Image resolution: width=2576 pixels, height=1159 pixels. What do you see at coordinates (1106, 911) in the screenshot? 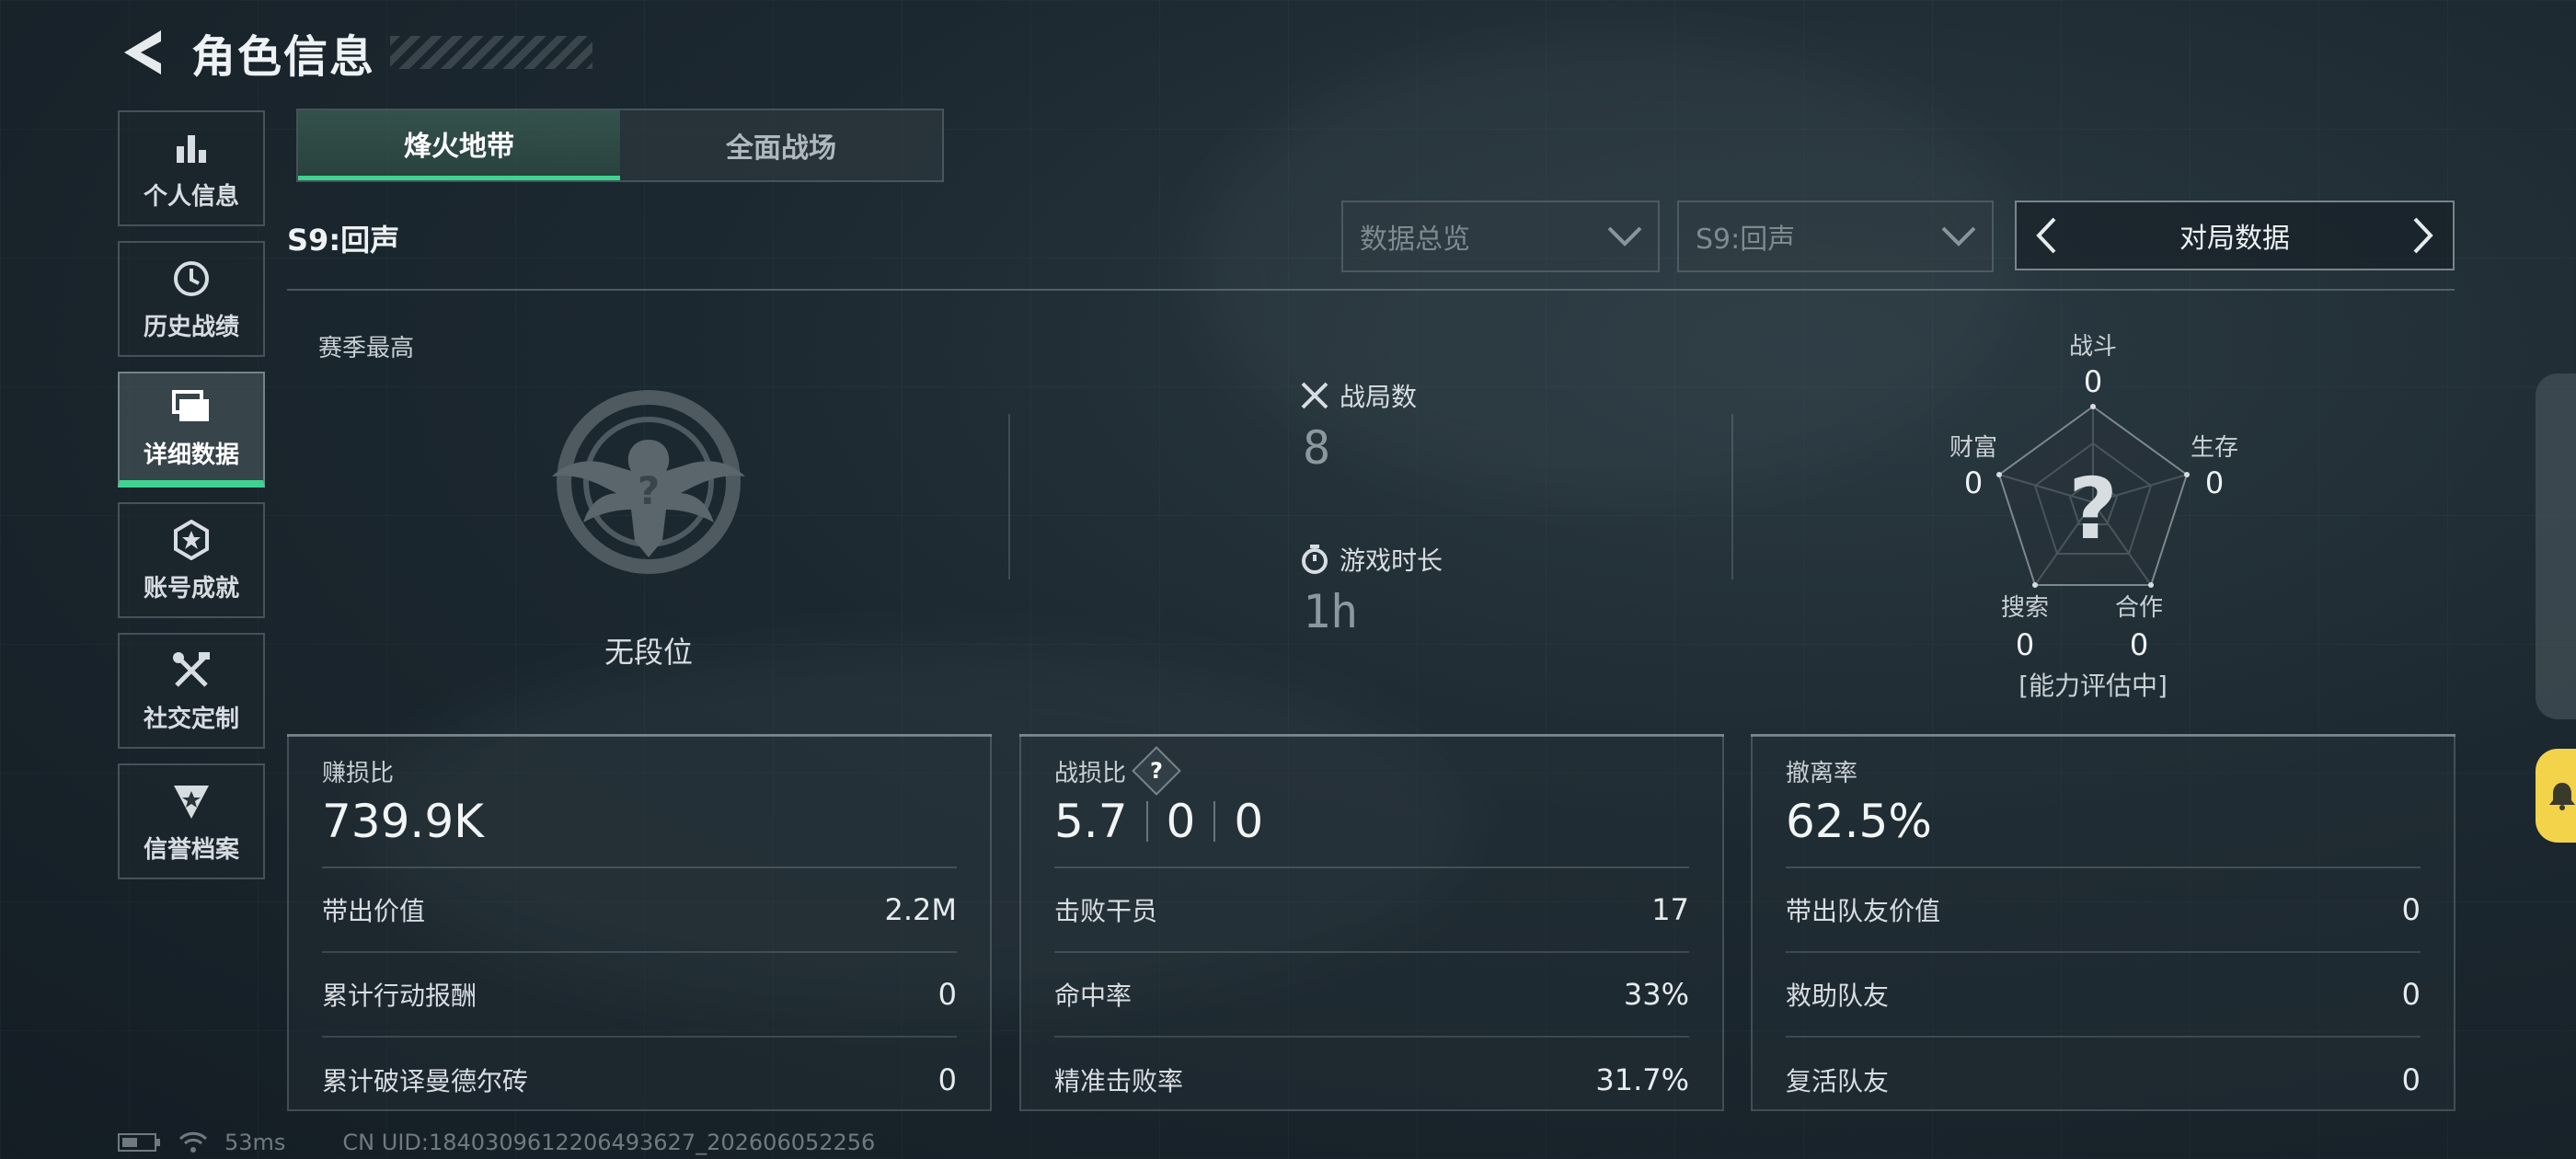
I see `row-label: 击败干员` at bounding box center [1106, 911].